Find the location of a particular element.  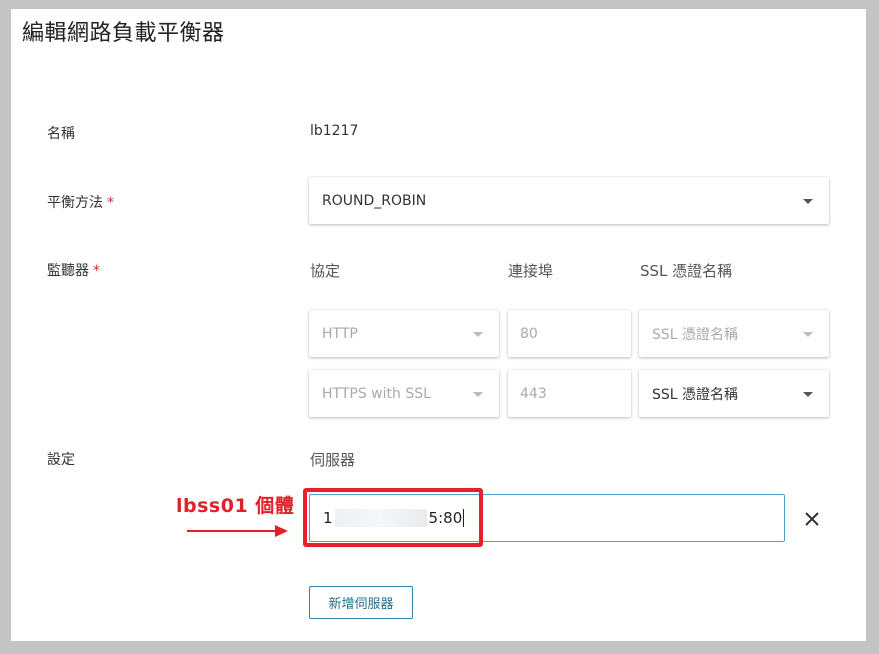

listener-protocol-value: HTTP is located at coordinates (340, 333).